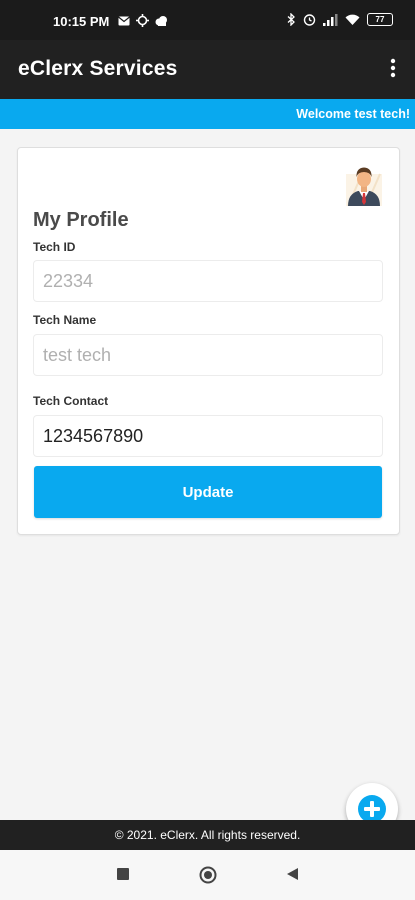 Image resolution: width=415 pixels, height=900 pixels. Describe the element at coordinates (71, 401) in the screenshot. I see `tech-contact-label: Tech Contact` at that location.